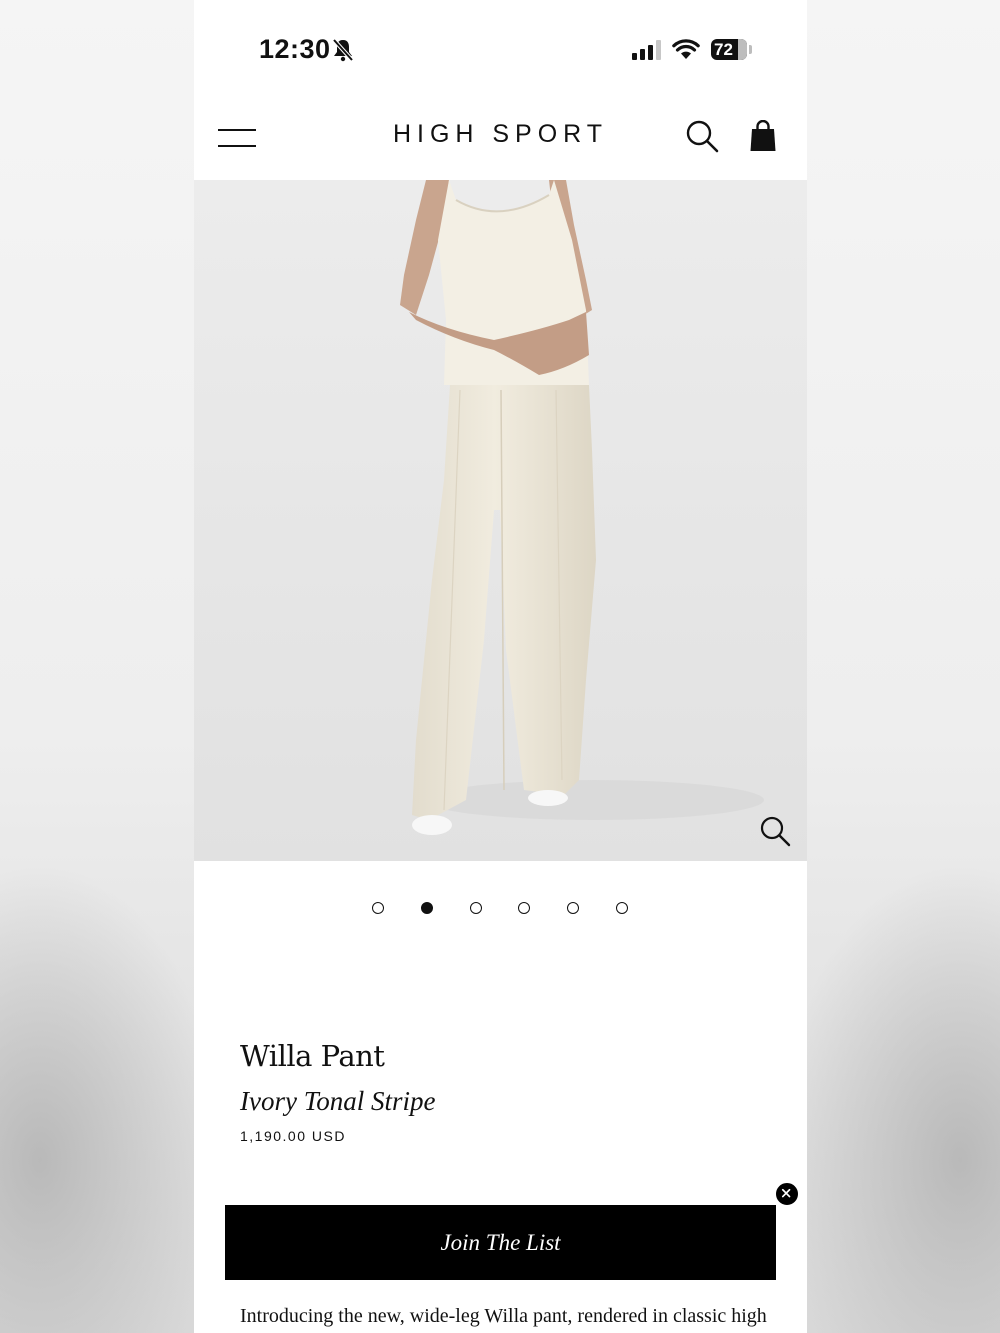 The width and height of the screenshot is (1000, 1333). Describe the element at coordinates (723, 49) in the screenshot. I see `battery-level: 72` at that location.